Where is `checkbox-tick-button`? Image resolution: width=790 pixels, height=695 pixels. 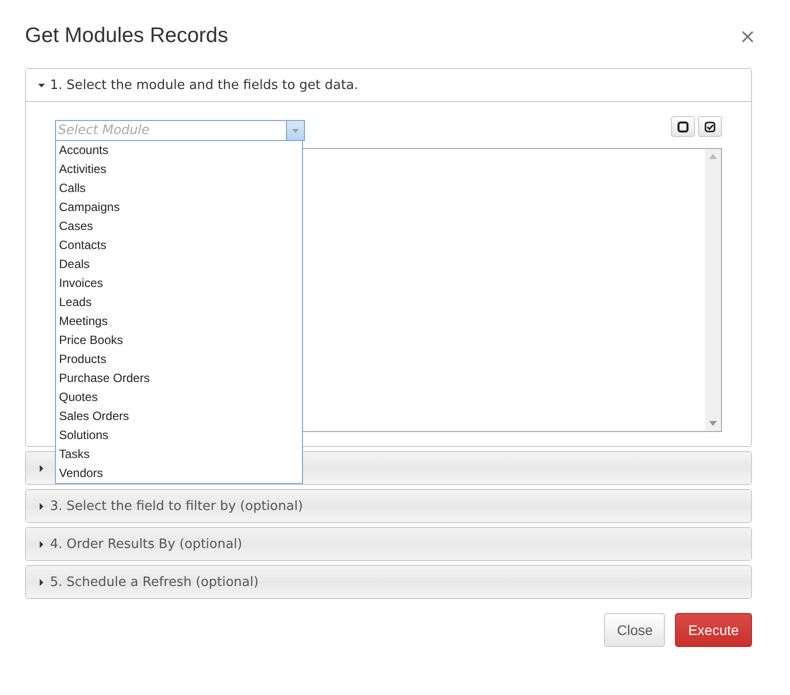
checkbox-tick-button is located at coordinates (710, 126).